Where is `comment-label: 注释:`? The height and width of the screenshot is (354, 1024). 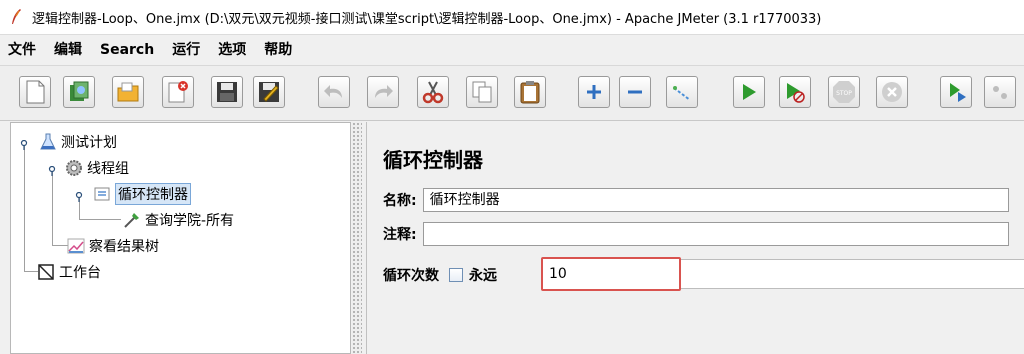 comment-label: 注释: is located at coordinates (400, 235).